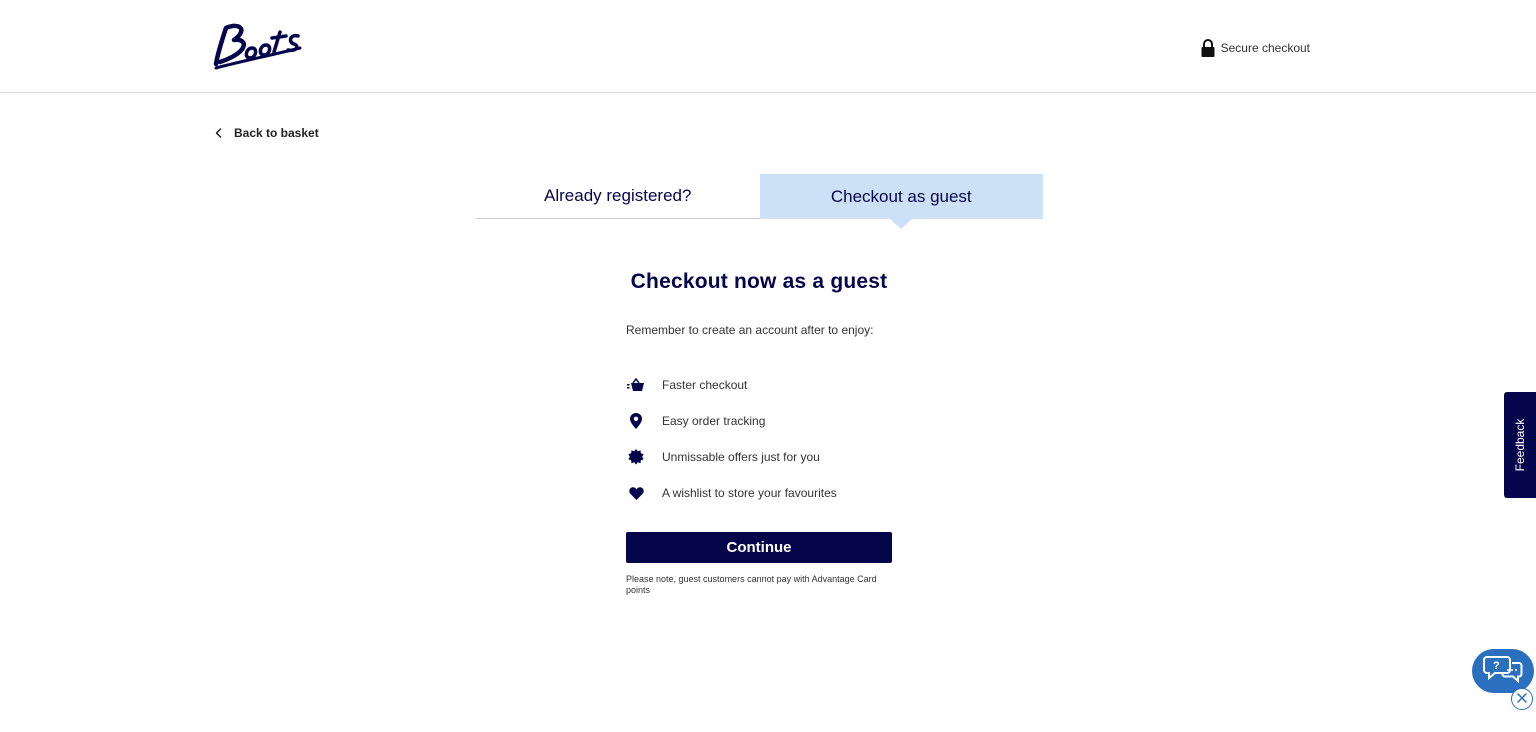  I want to click on benefit-item: Unmissable offers just for you, so click(759, 457).